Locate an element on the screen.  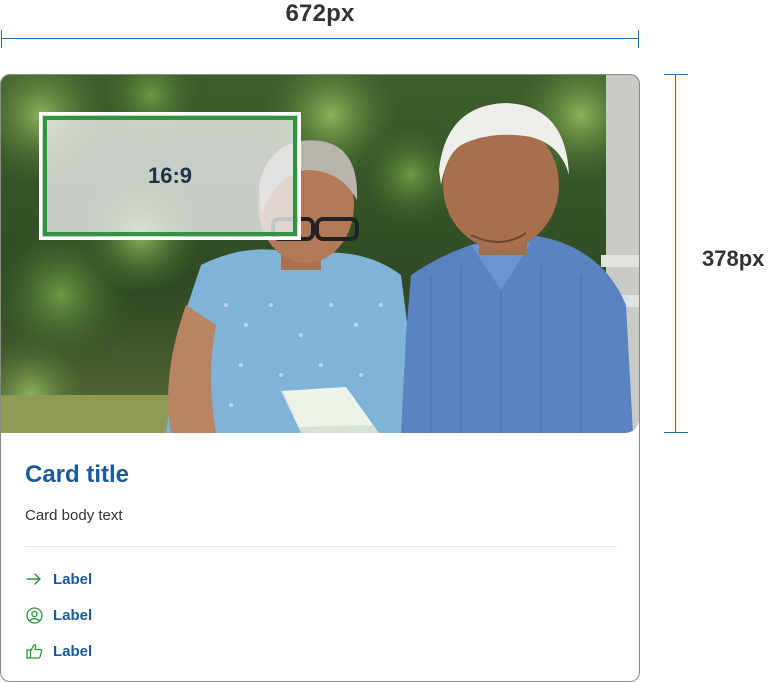
width-dimension-tick-left is located at coordinates (1, 39).